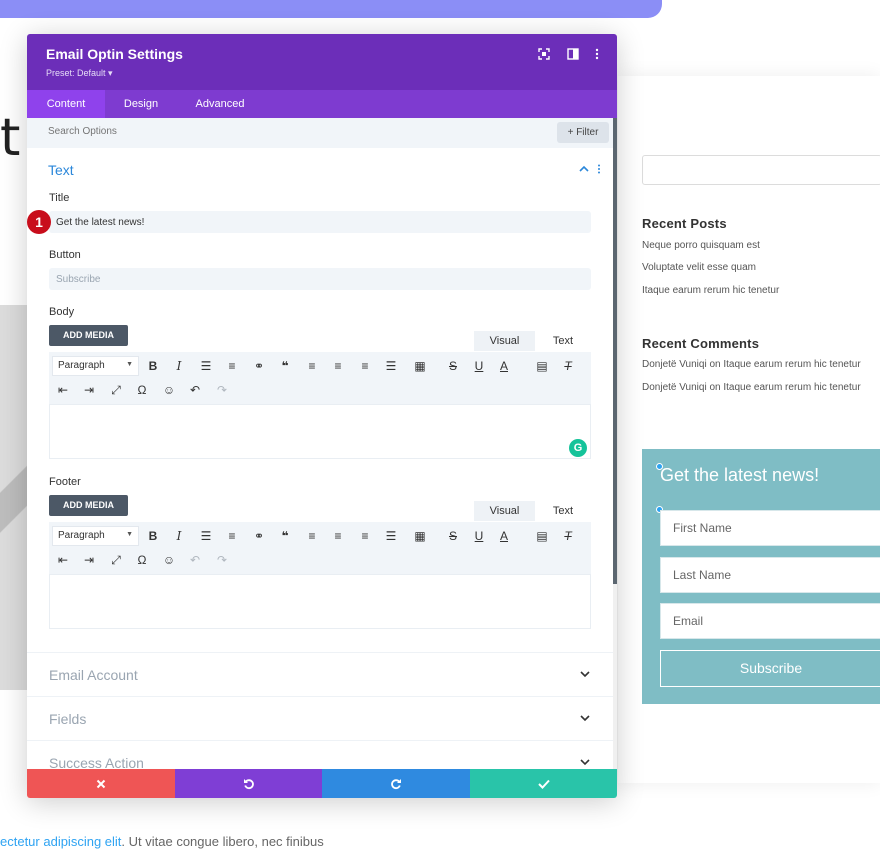 Image resolution: width=880 pixels, height=849 pixels. Describe the element at coordinates (93, 675) in the screenshot. I see `email-account-section: Email Account` at that location.